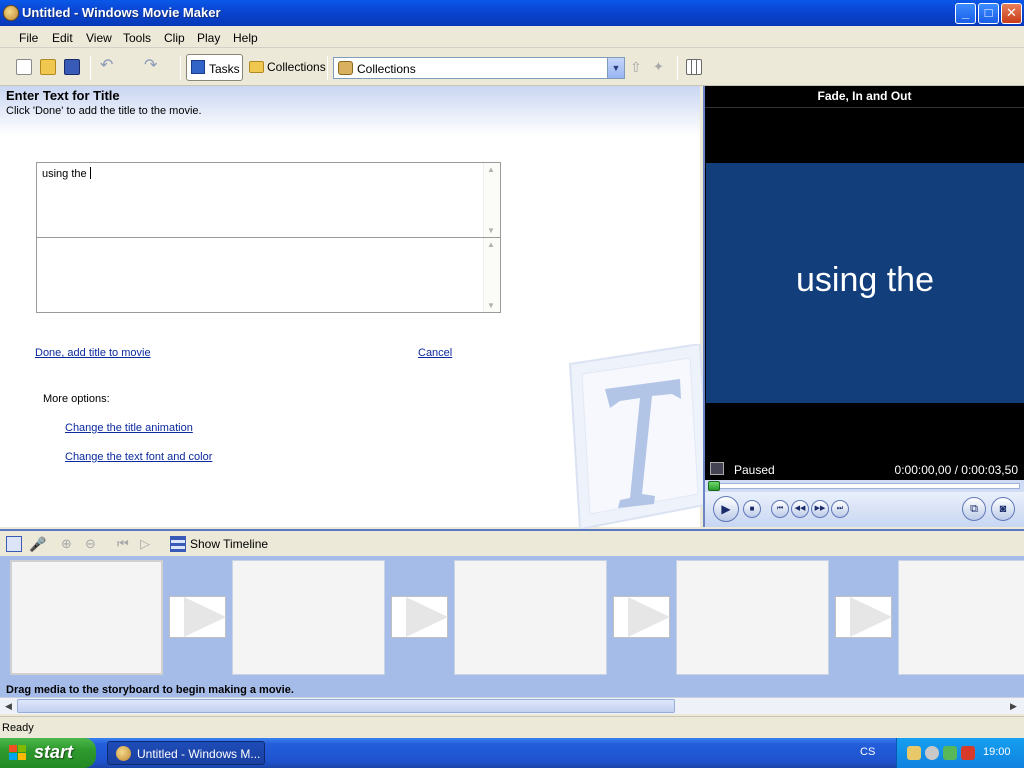  I want to click on seek-bar, so click(864, 486).